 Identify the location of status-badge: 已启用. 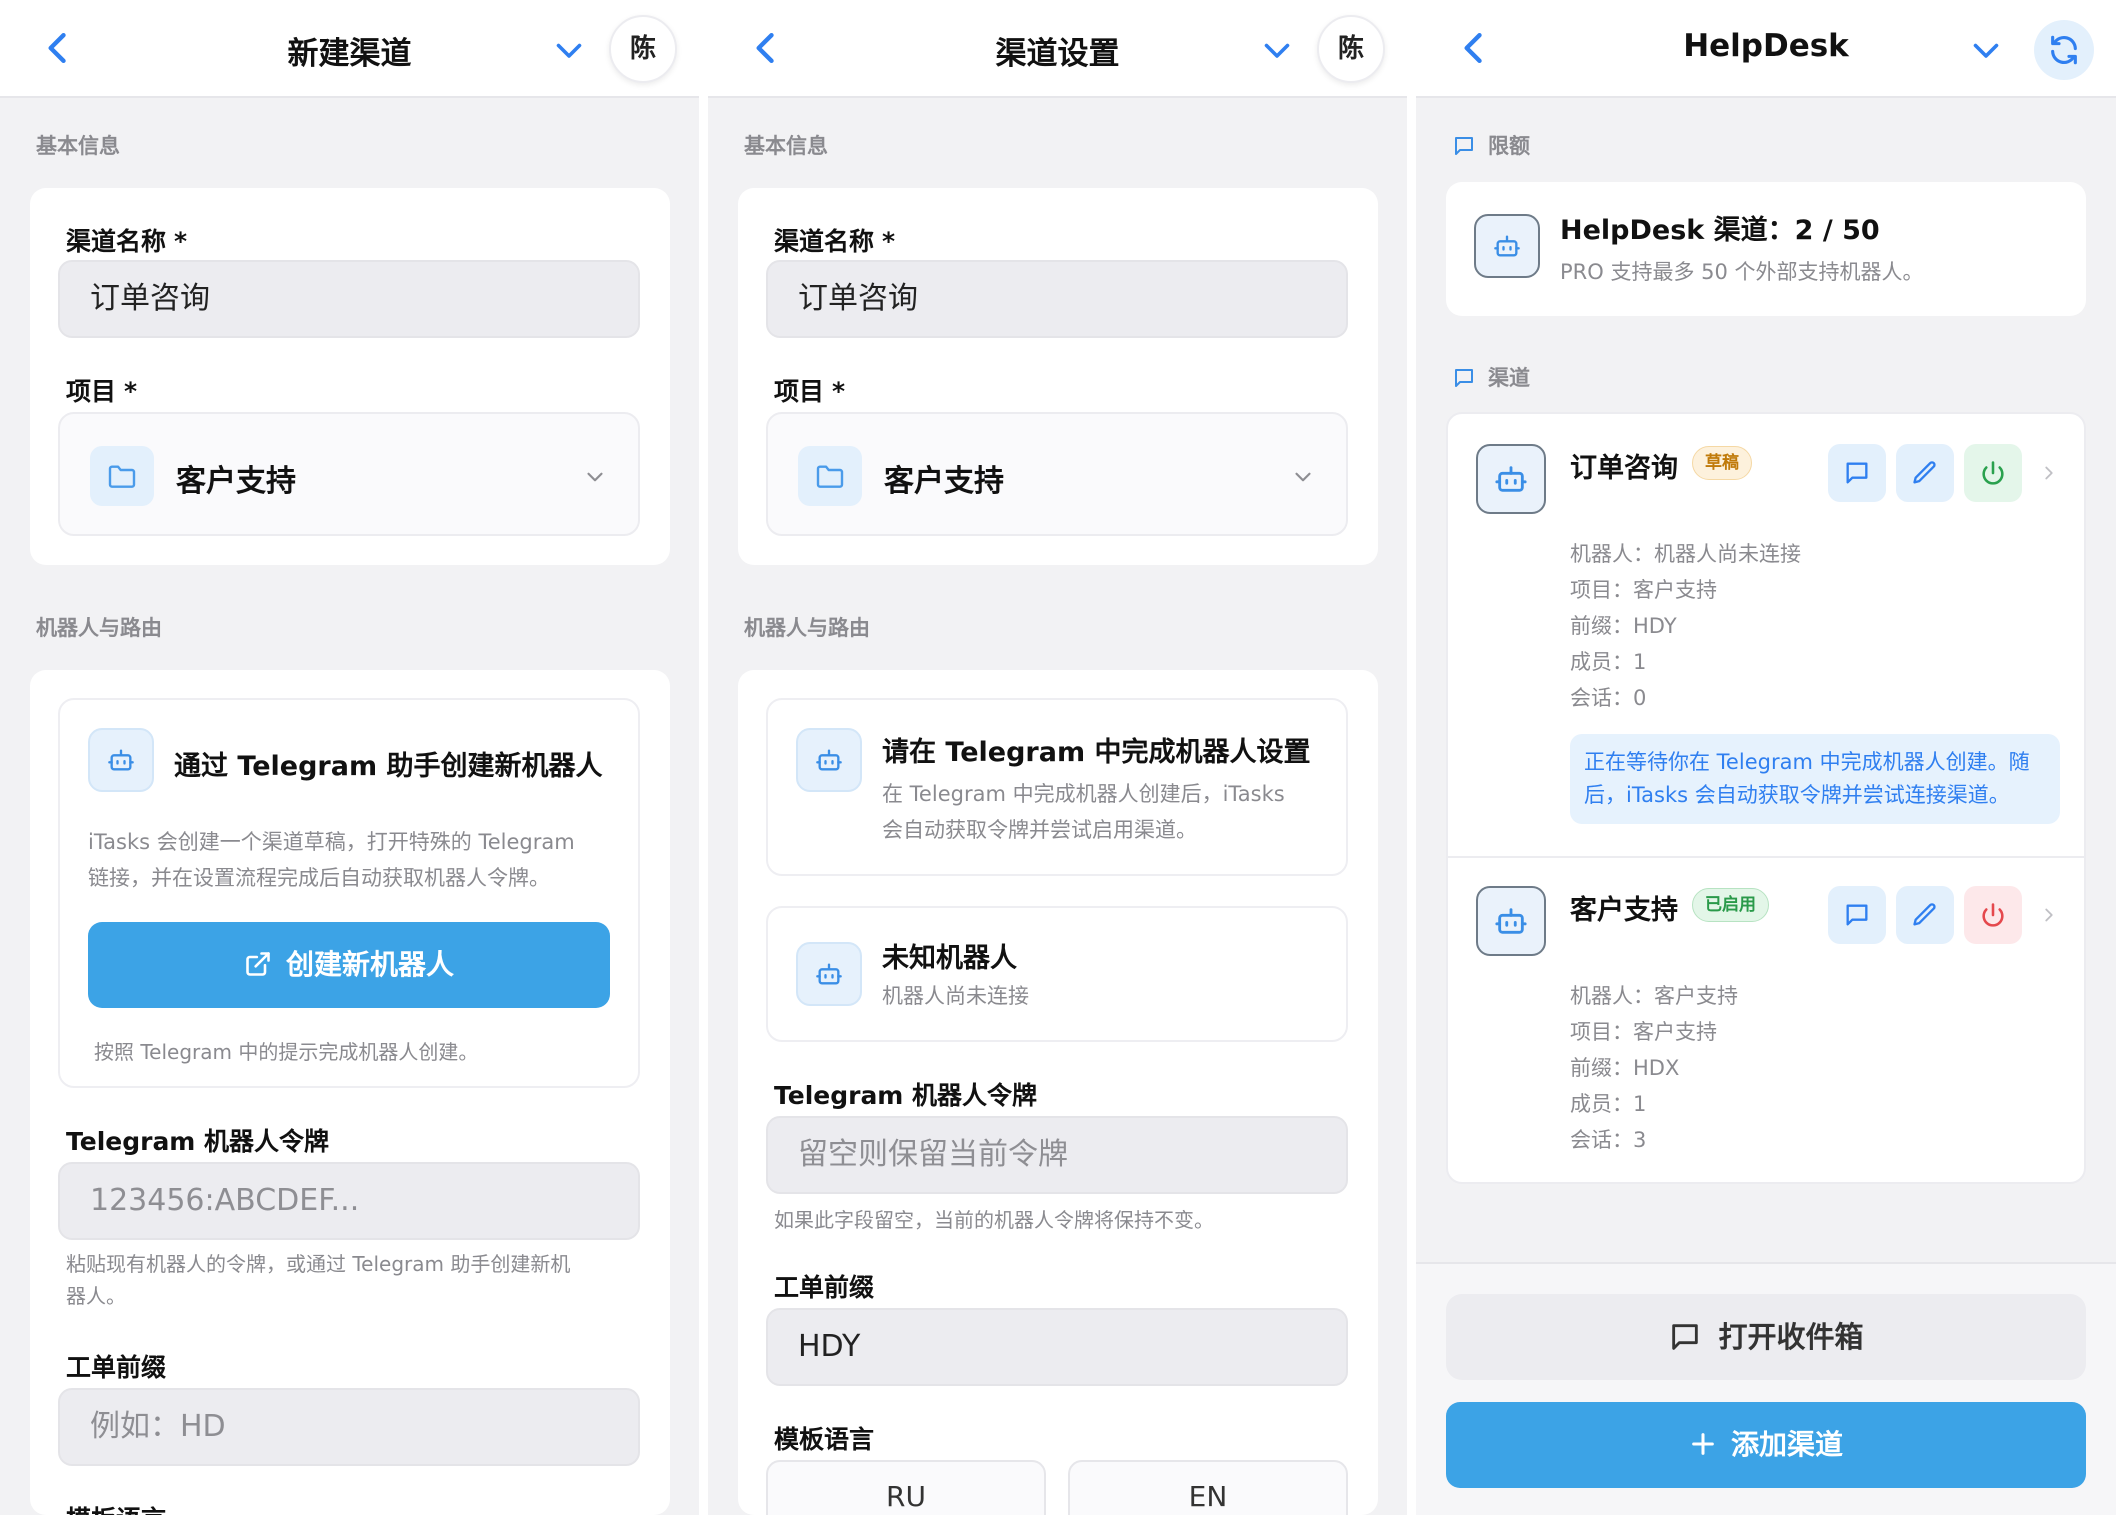
(1730, 905).